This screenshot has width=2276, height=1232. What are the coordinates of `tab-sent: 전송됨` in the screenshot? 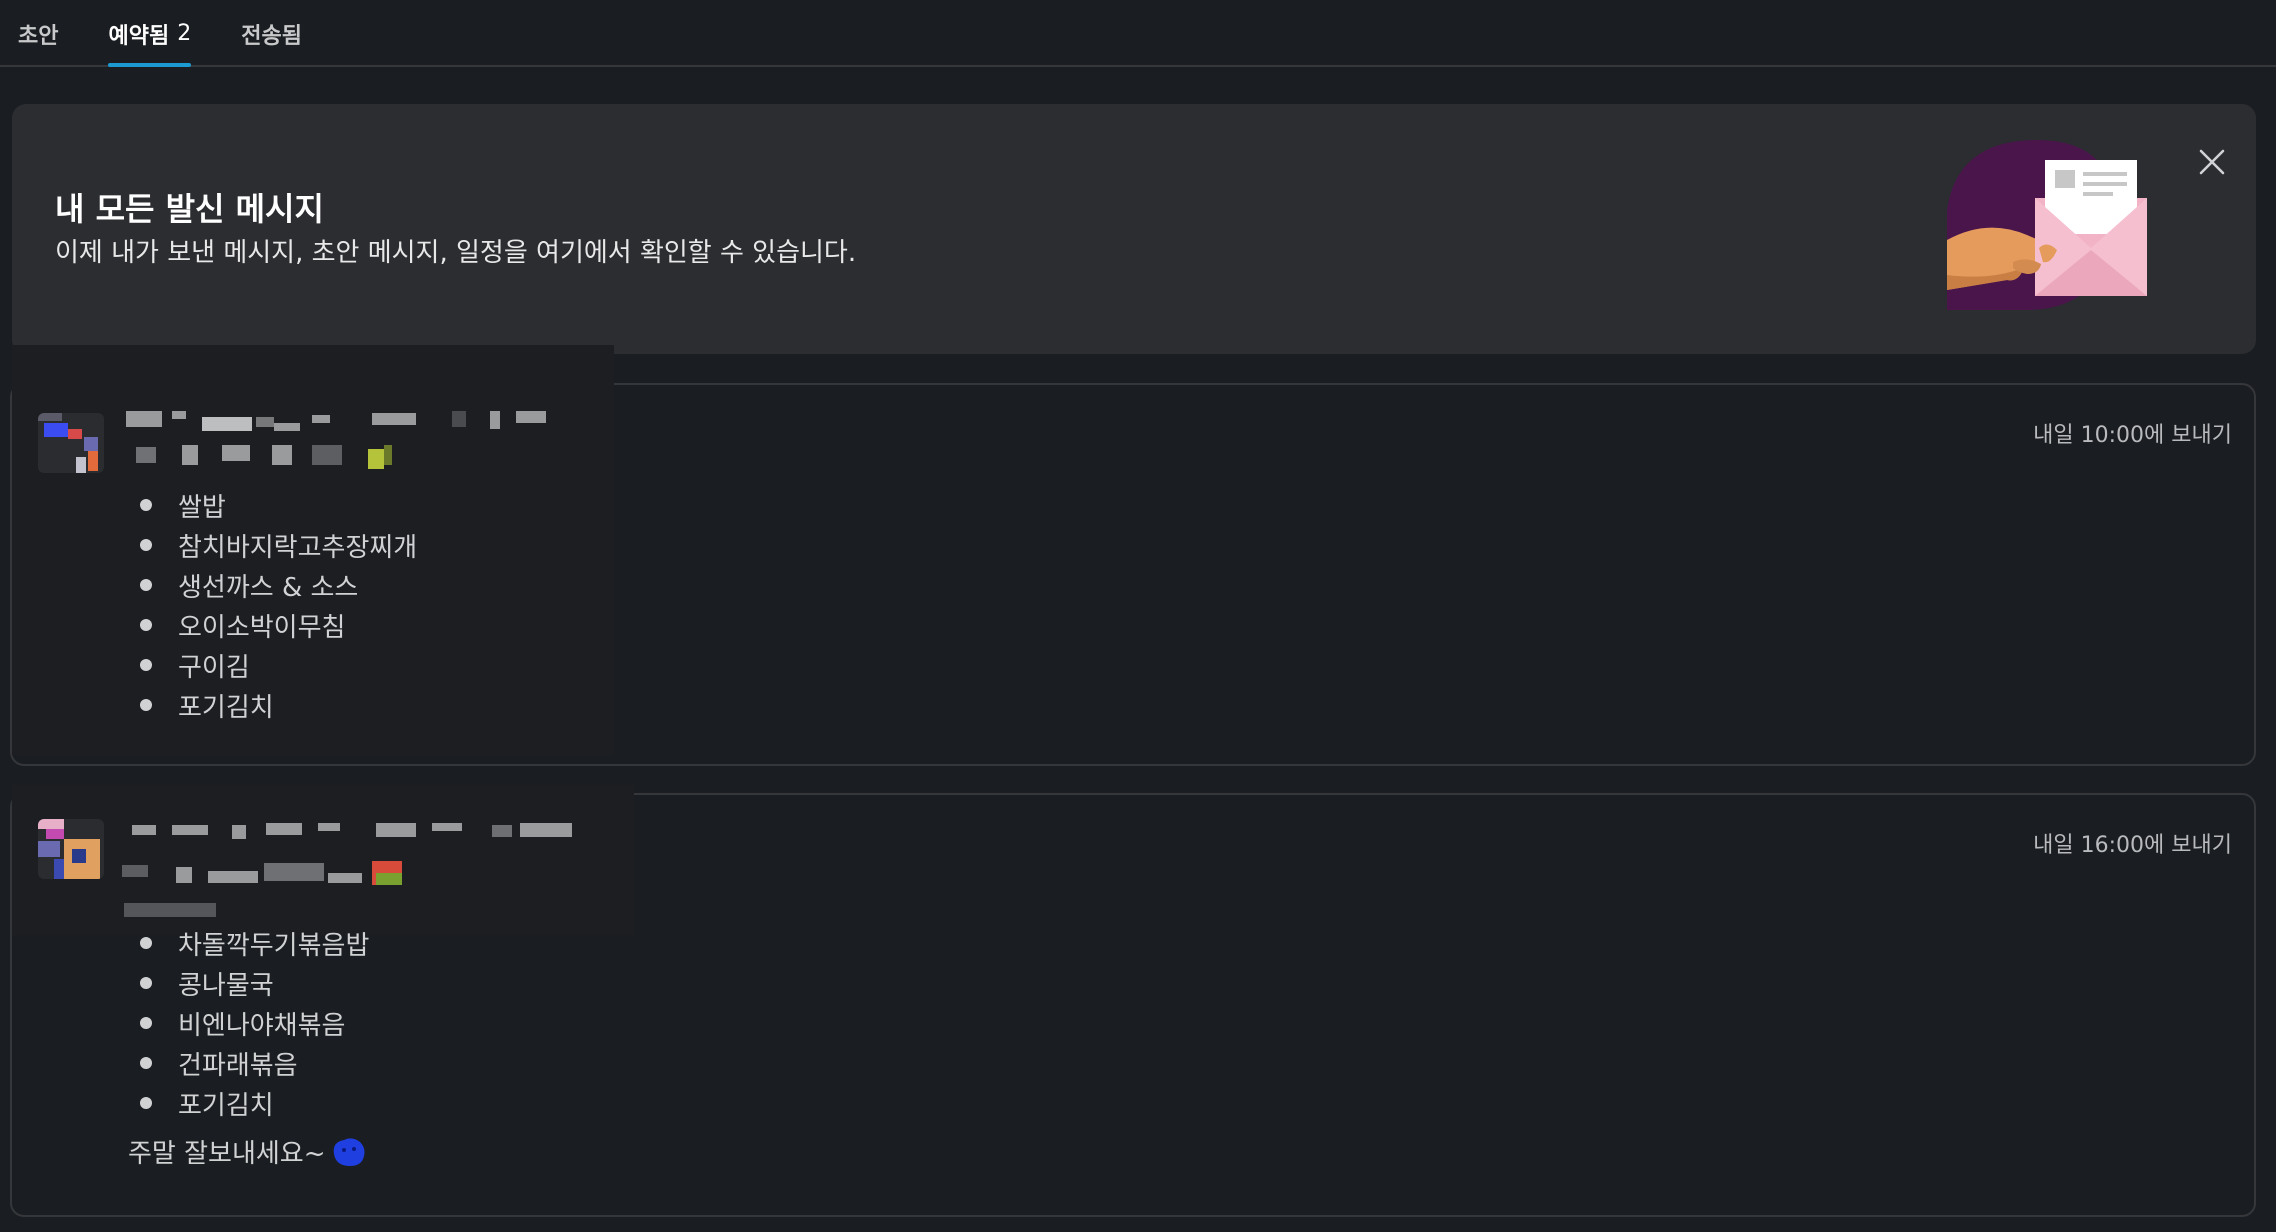 It's located at (271, 32).